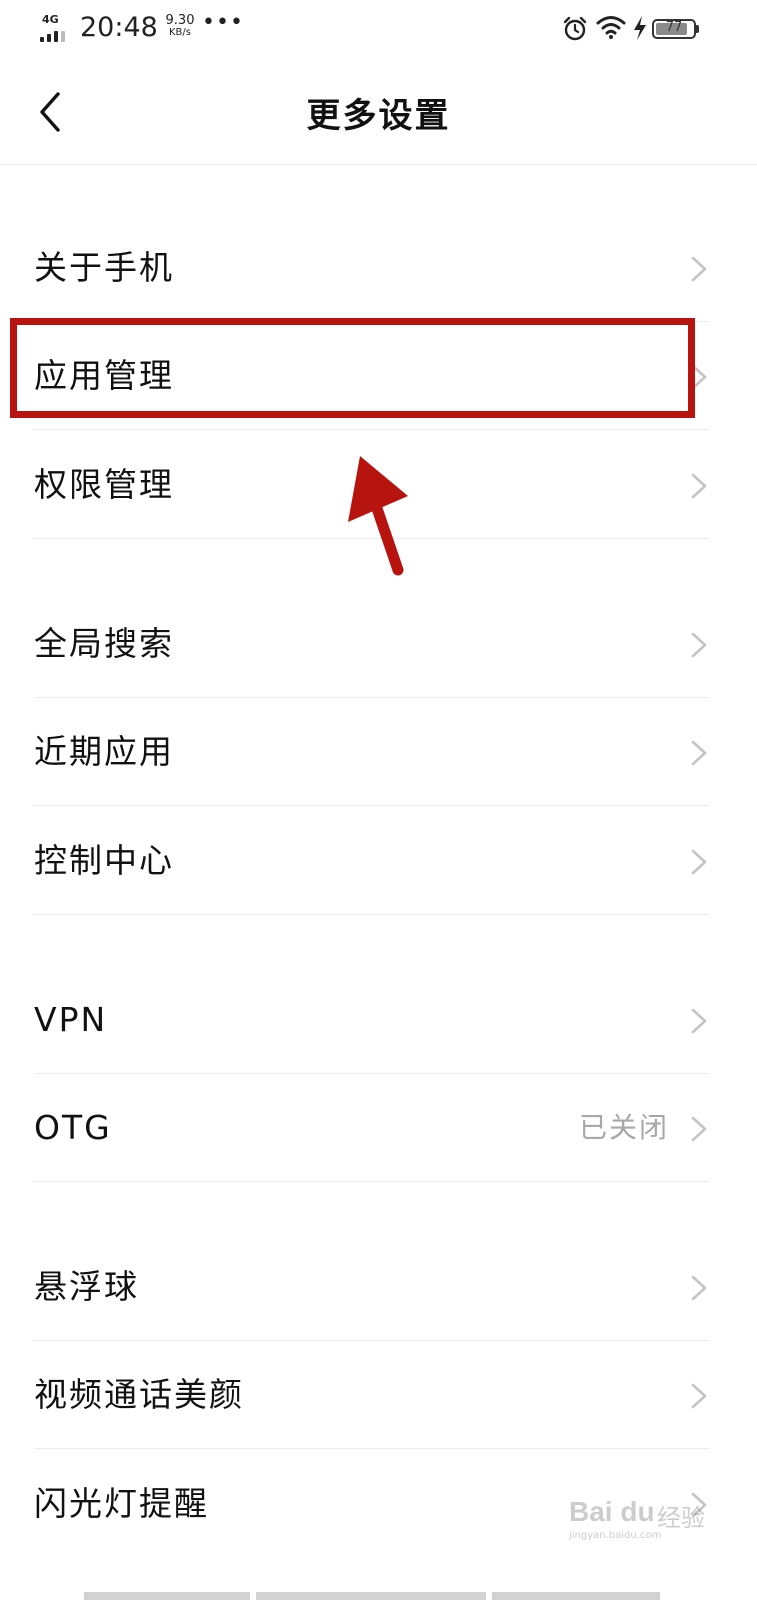 Image resolution: width=757 pixels, height=1600 pixels. I want to click on list-item-label: 全局搜索, so click(104, 643).